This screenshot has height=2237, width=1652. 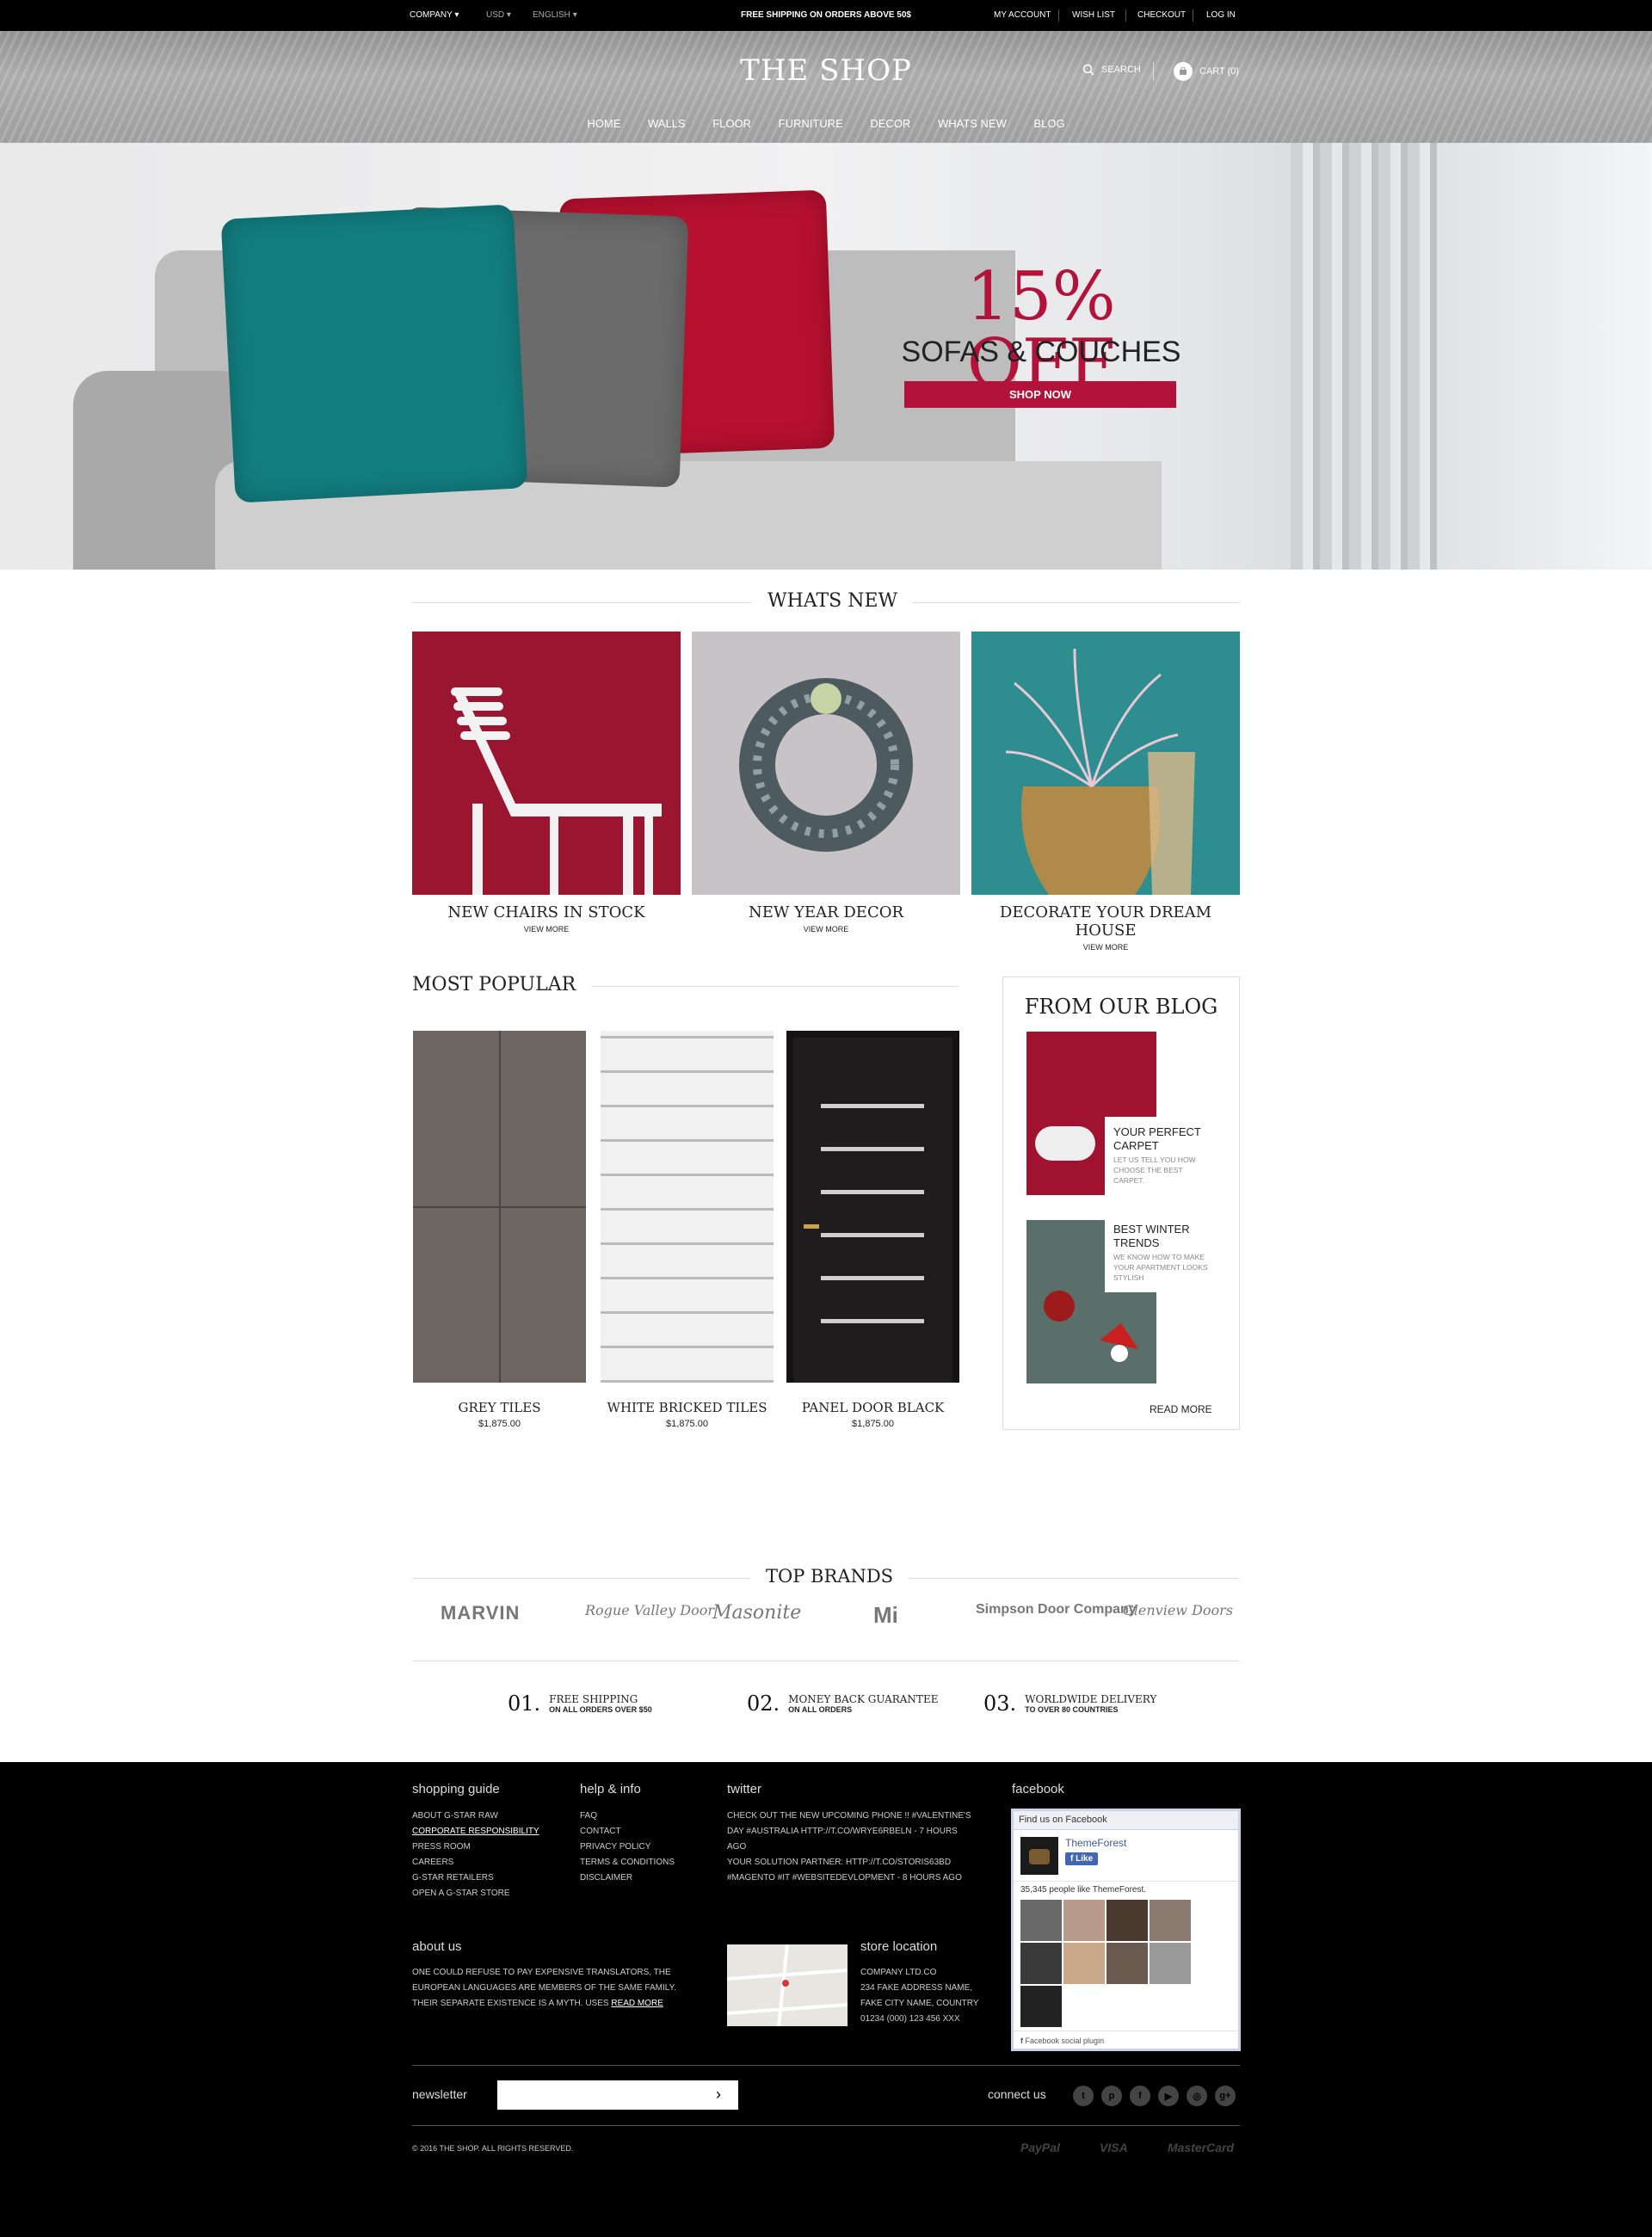 What do you see at coordinates (475, 1878) in the screenshot?
I see `footer-link: G-STAR RETAILERS` at bounding box center [475, 1878].